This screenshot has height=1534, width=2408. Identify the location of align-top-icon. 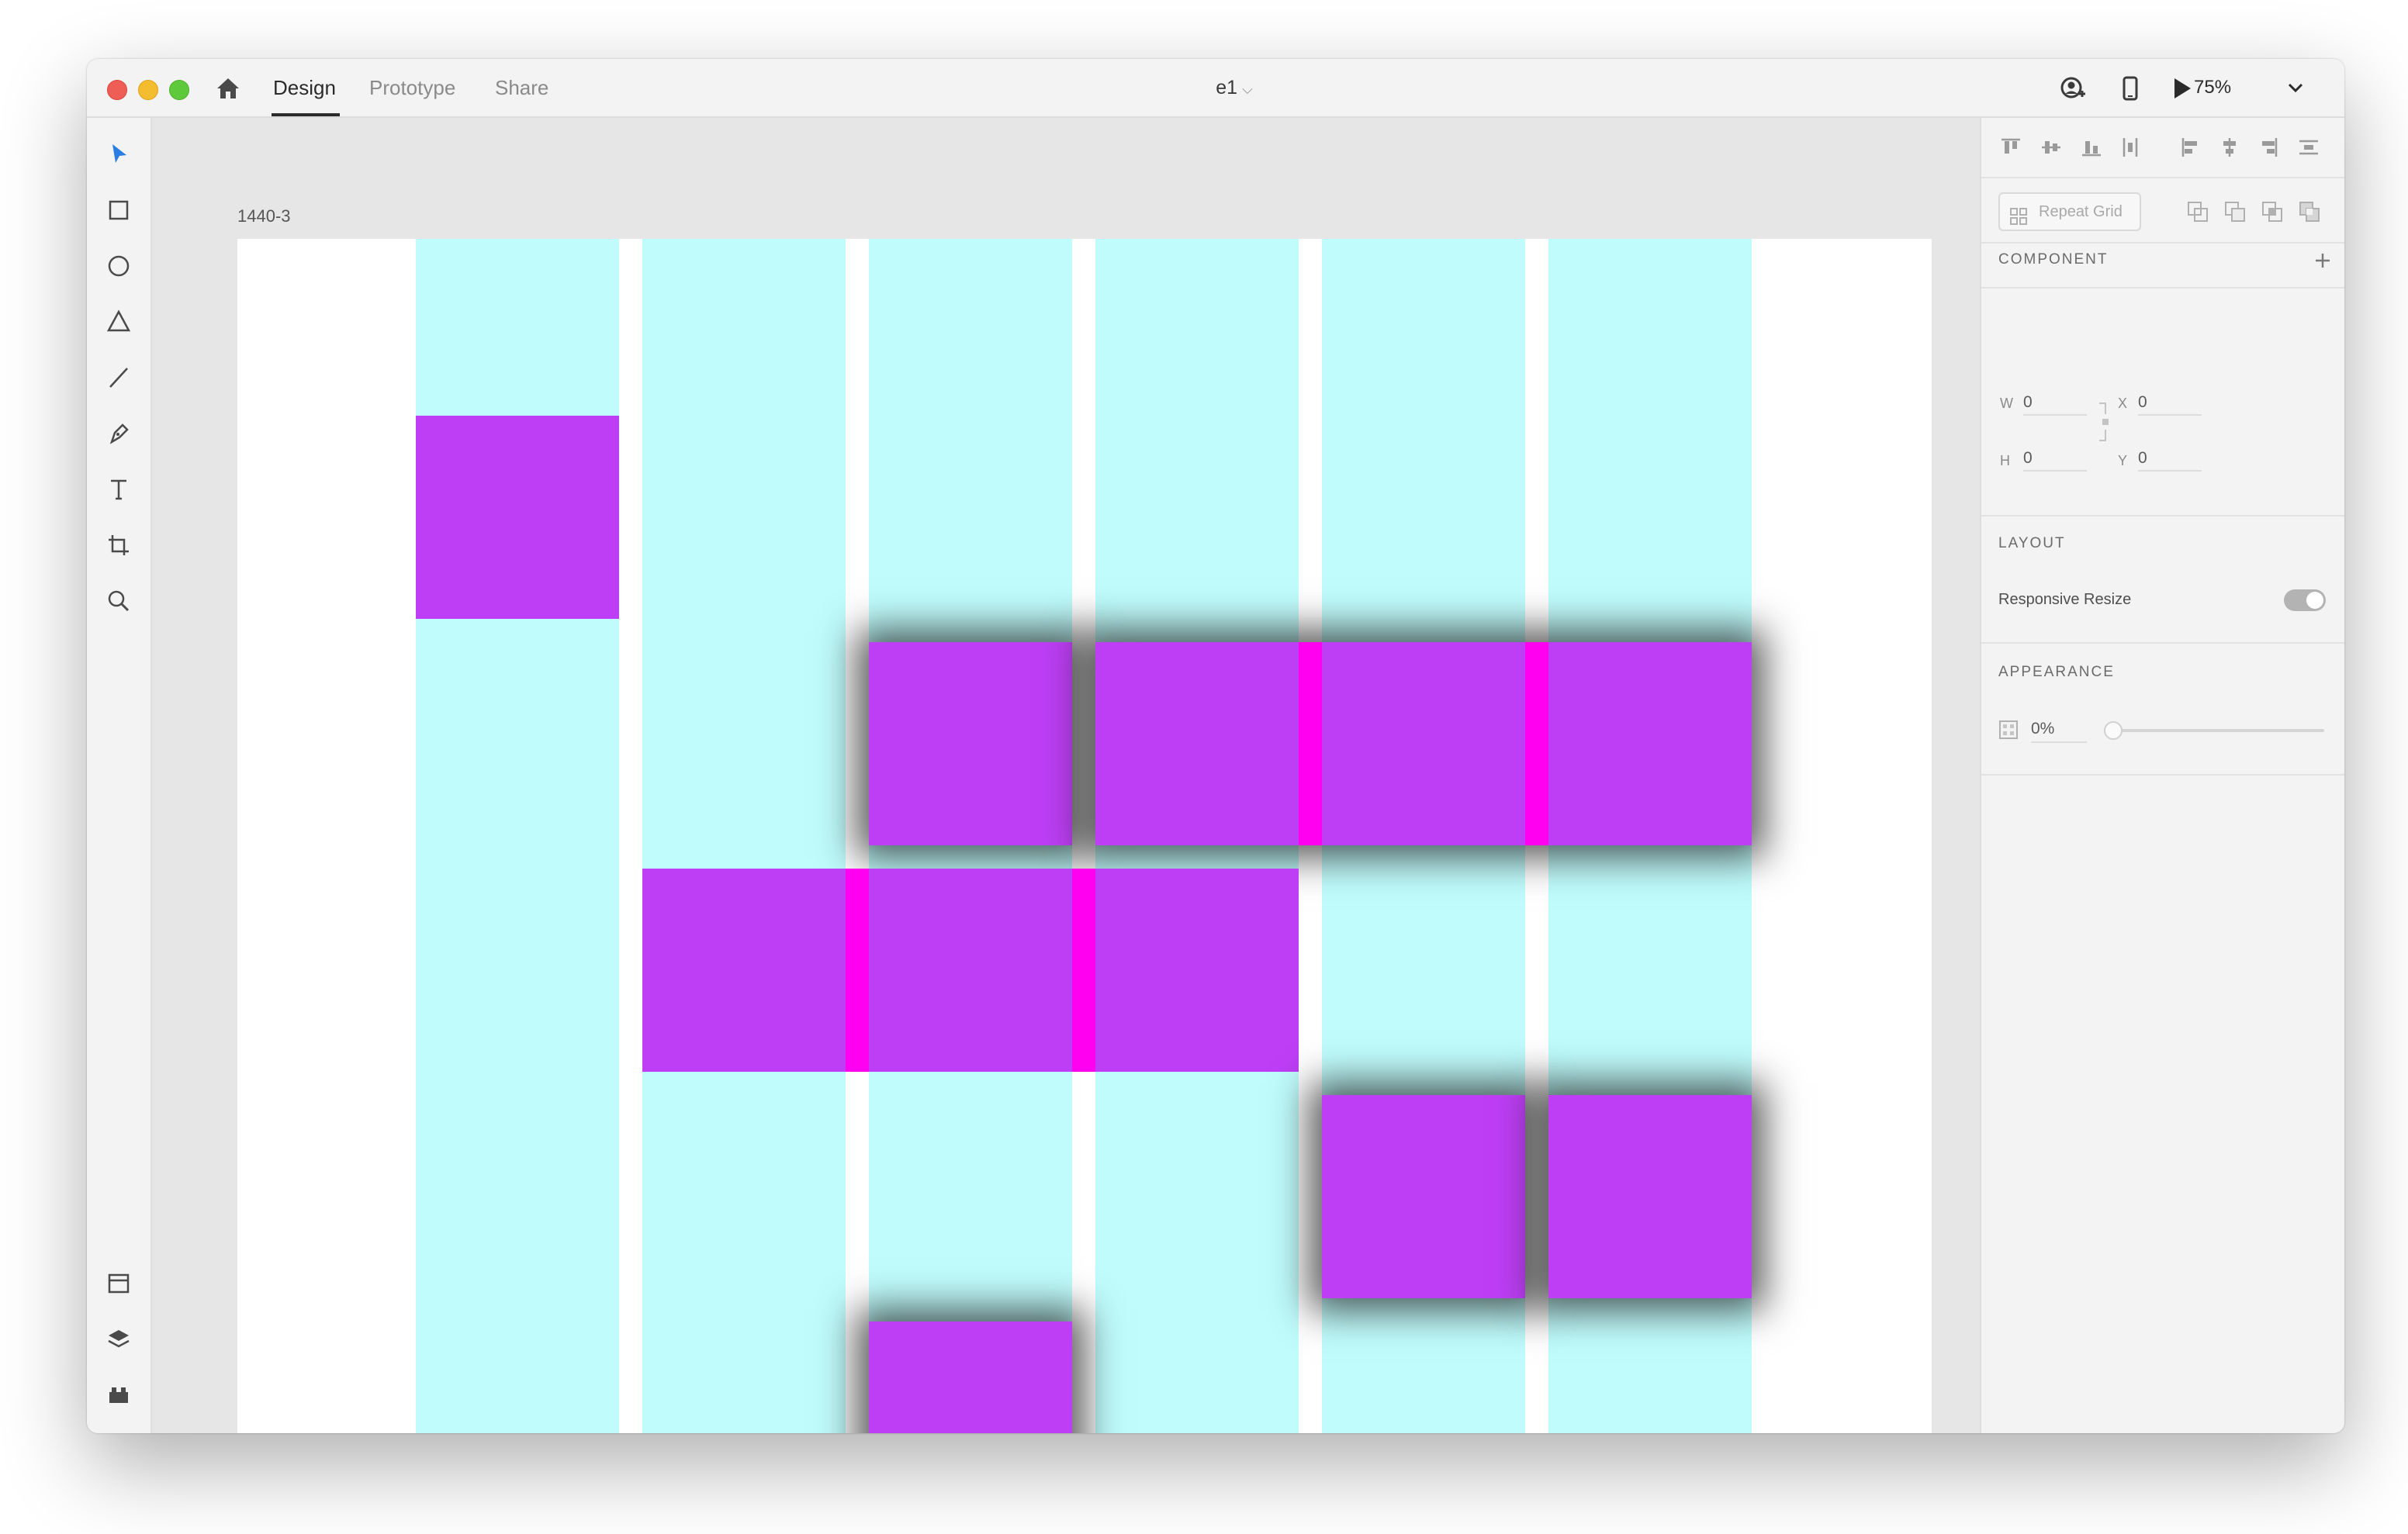
(2011, 147).